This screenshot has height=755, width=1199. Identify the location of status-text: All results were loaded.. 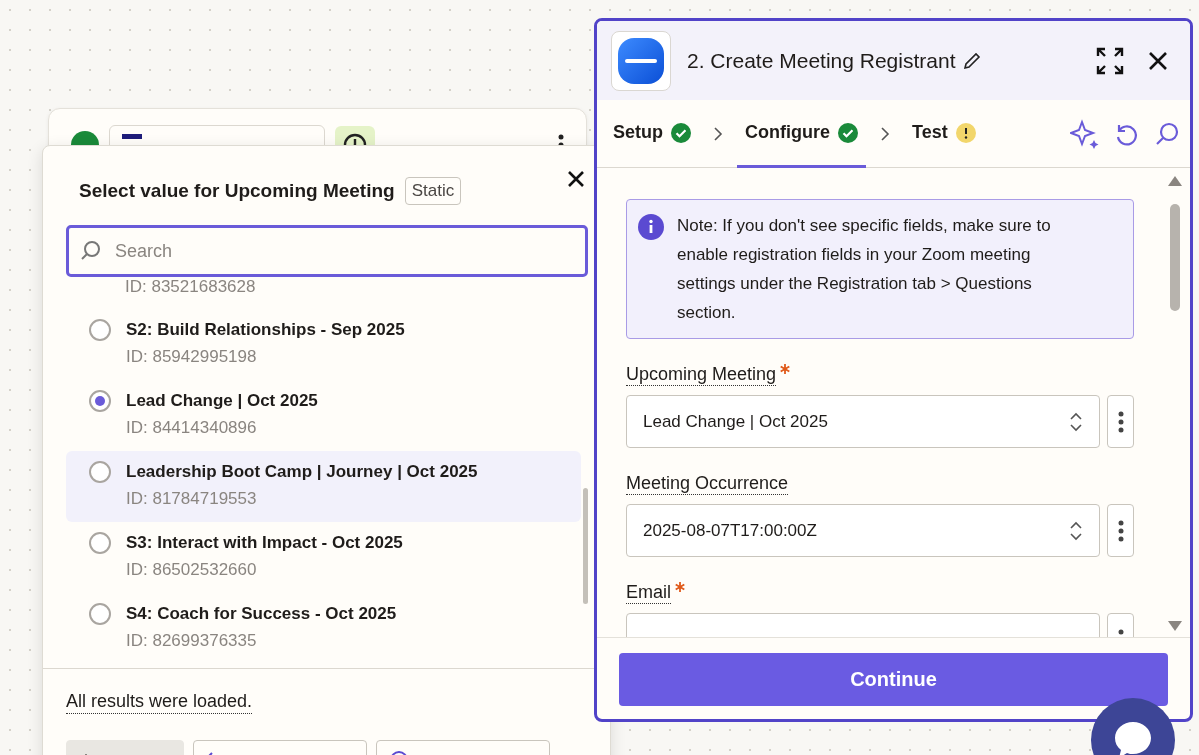
(159, 701).